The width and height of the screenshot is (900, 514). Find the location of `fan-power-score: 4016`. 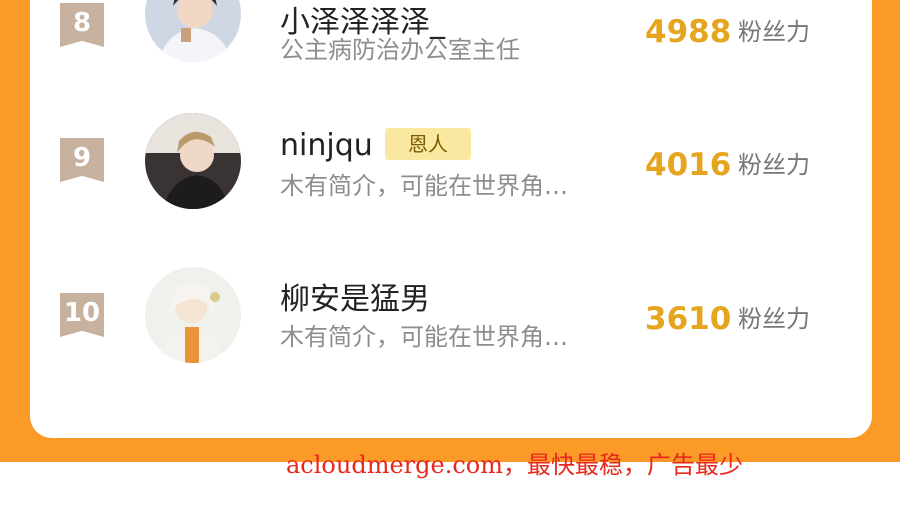

fan-power-score: 4016 is located at coordinates (688, 165).